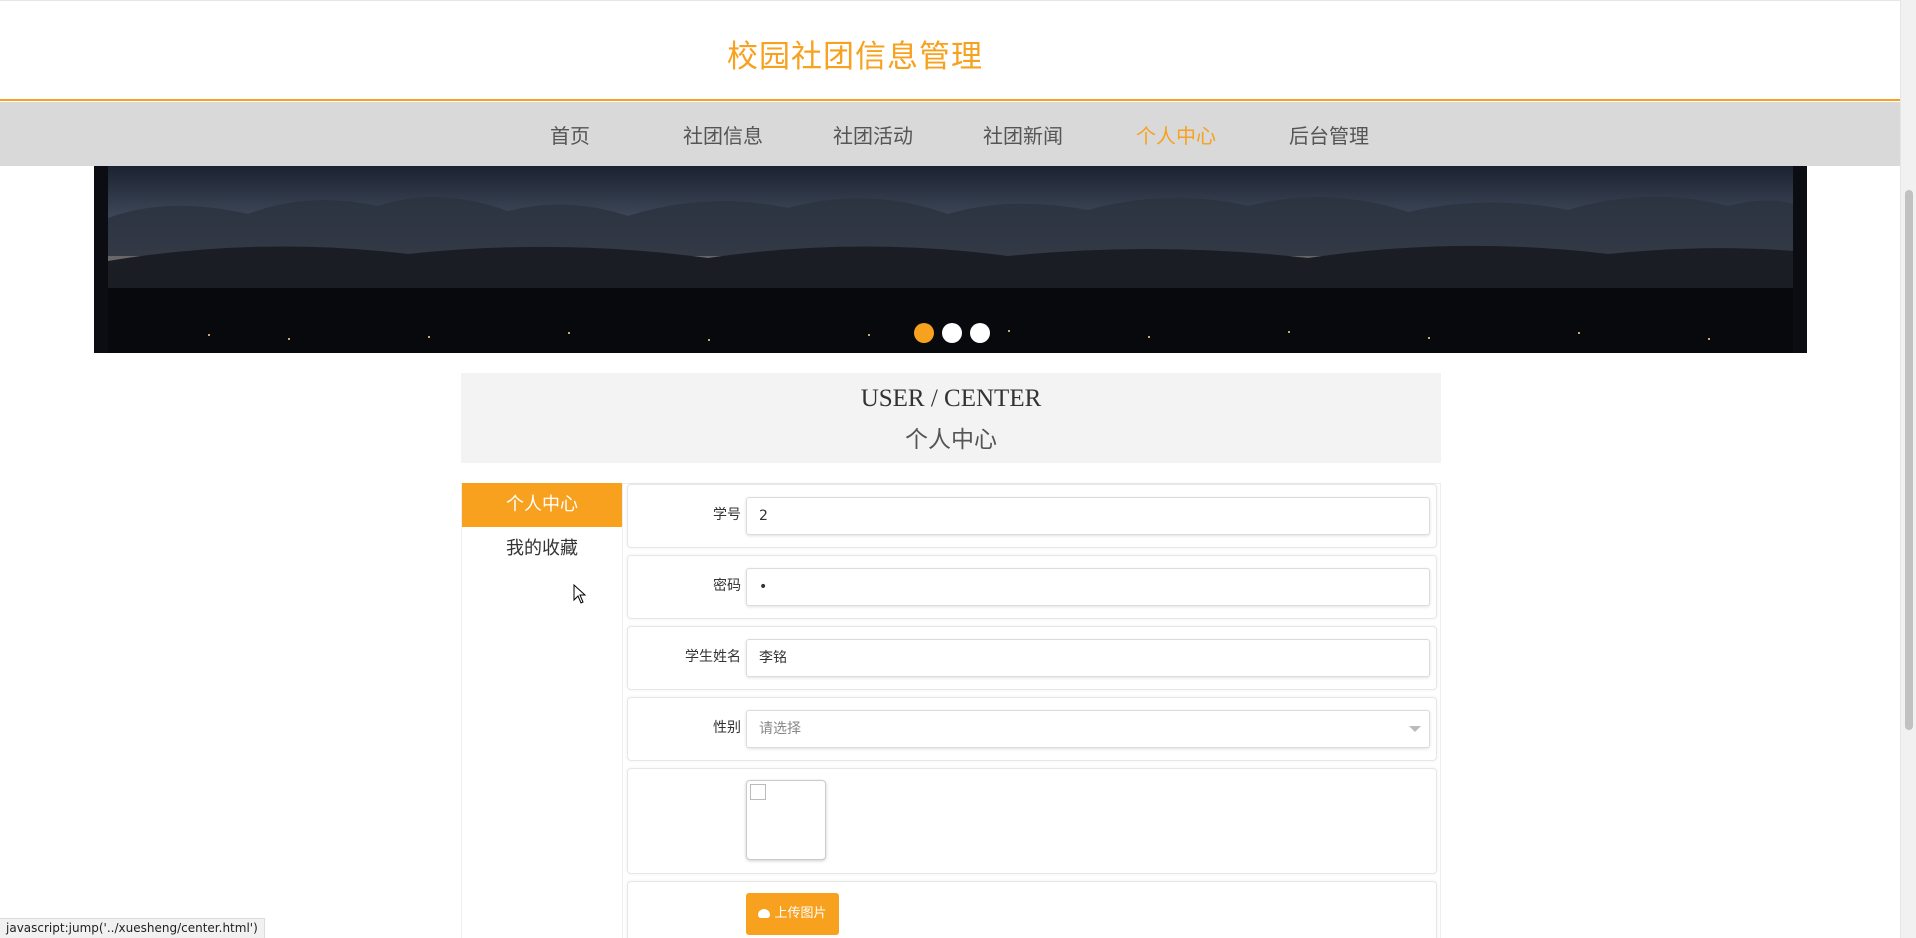 This screenshot has height=938, width=1916. I want to click on student-id-label: 学号, so click(727, 515).